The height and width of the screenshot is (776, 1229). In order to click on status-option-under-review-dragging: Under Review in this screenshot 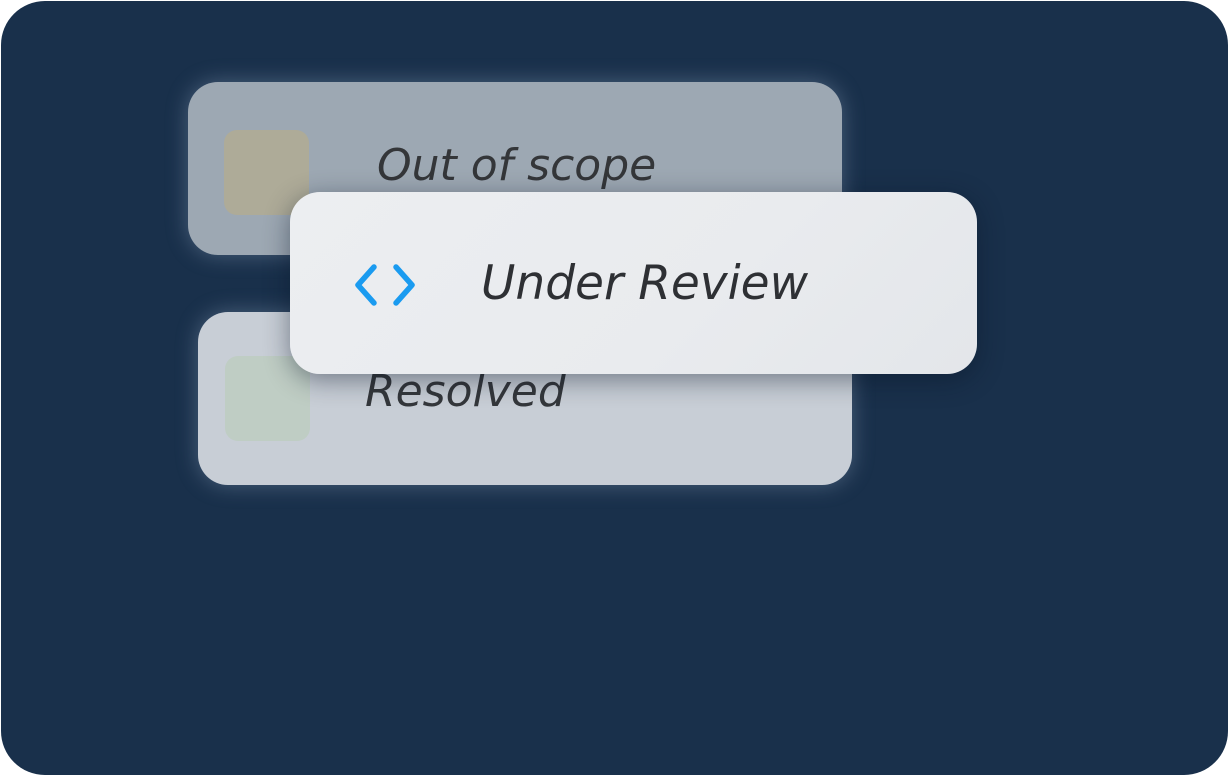, I will do `click(633, 283)`.